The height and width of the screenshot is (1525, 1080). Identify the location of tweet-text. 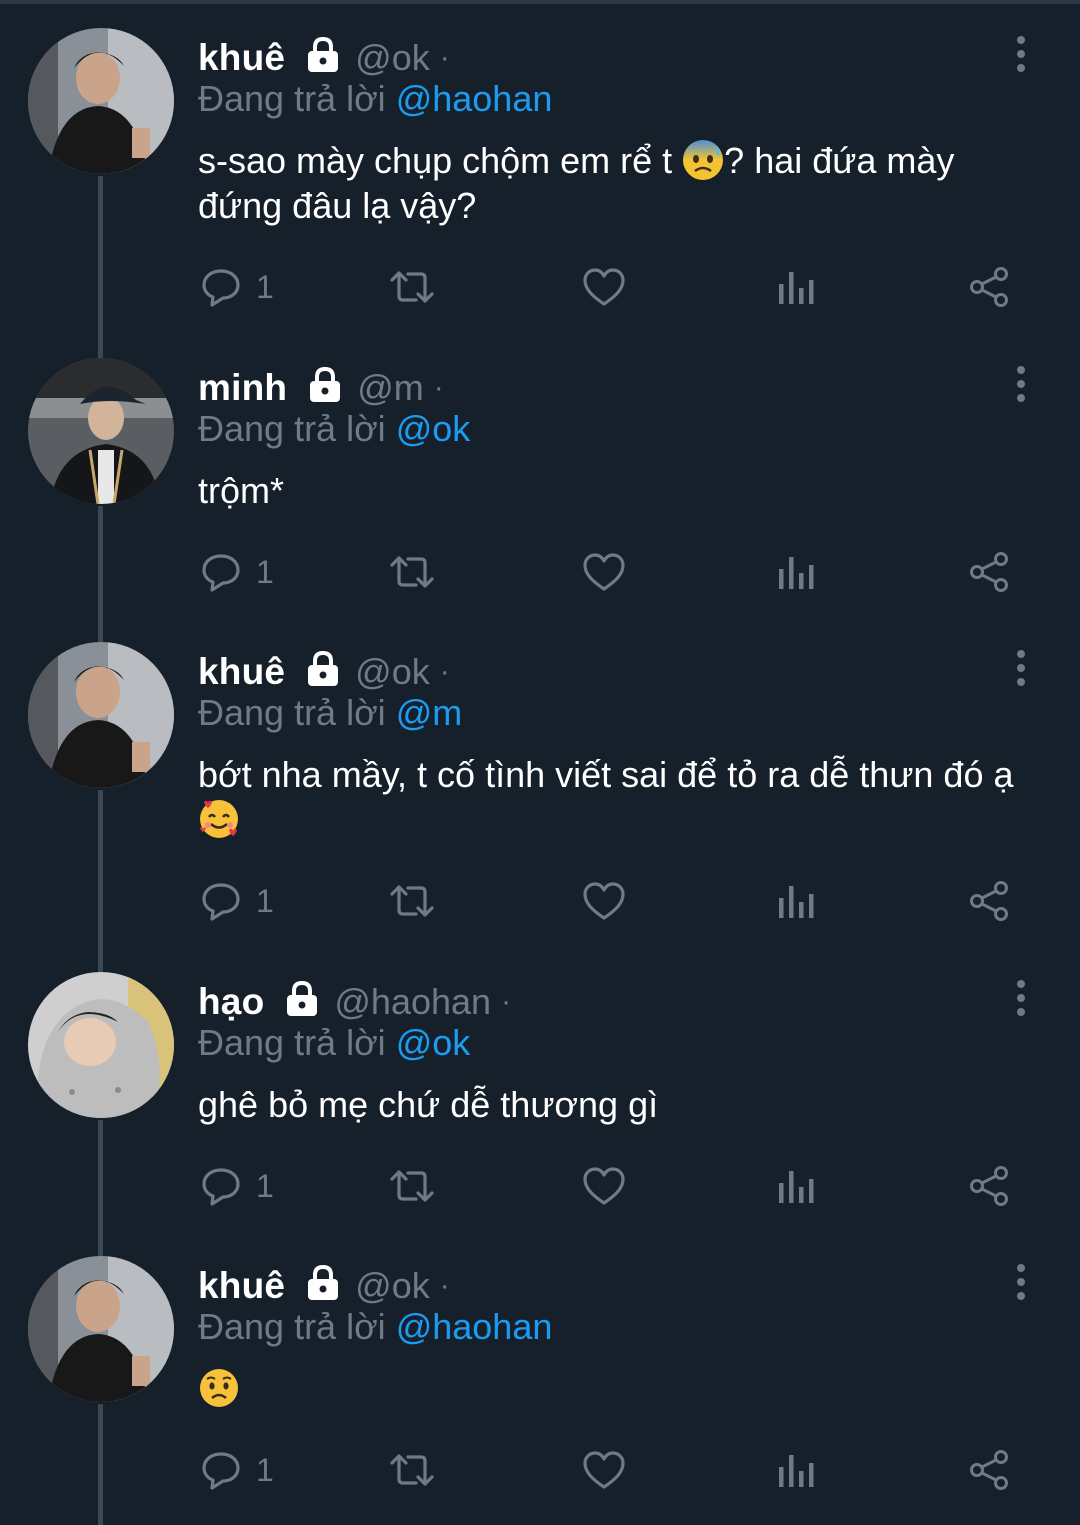
(623, 1388).